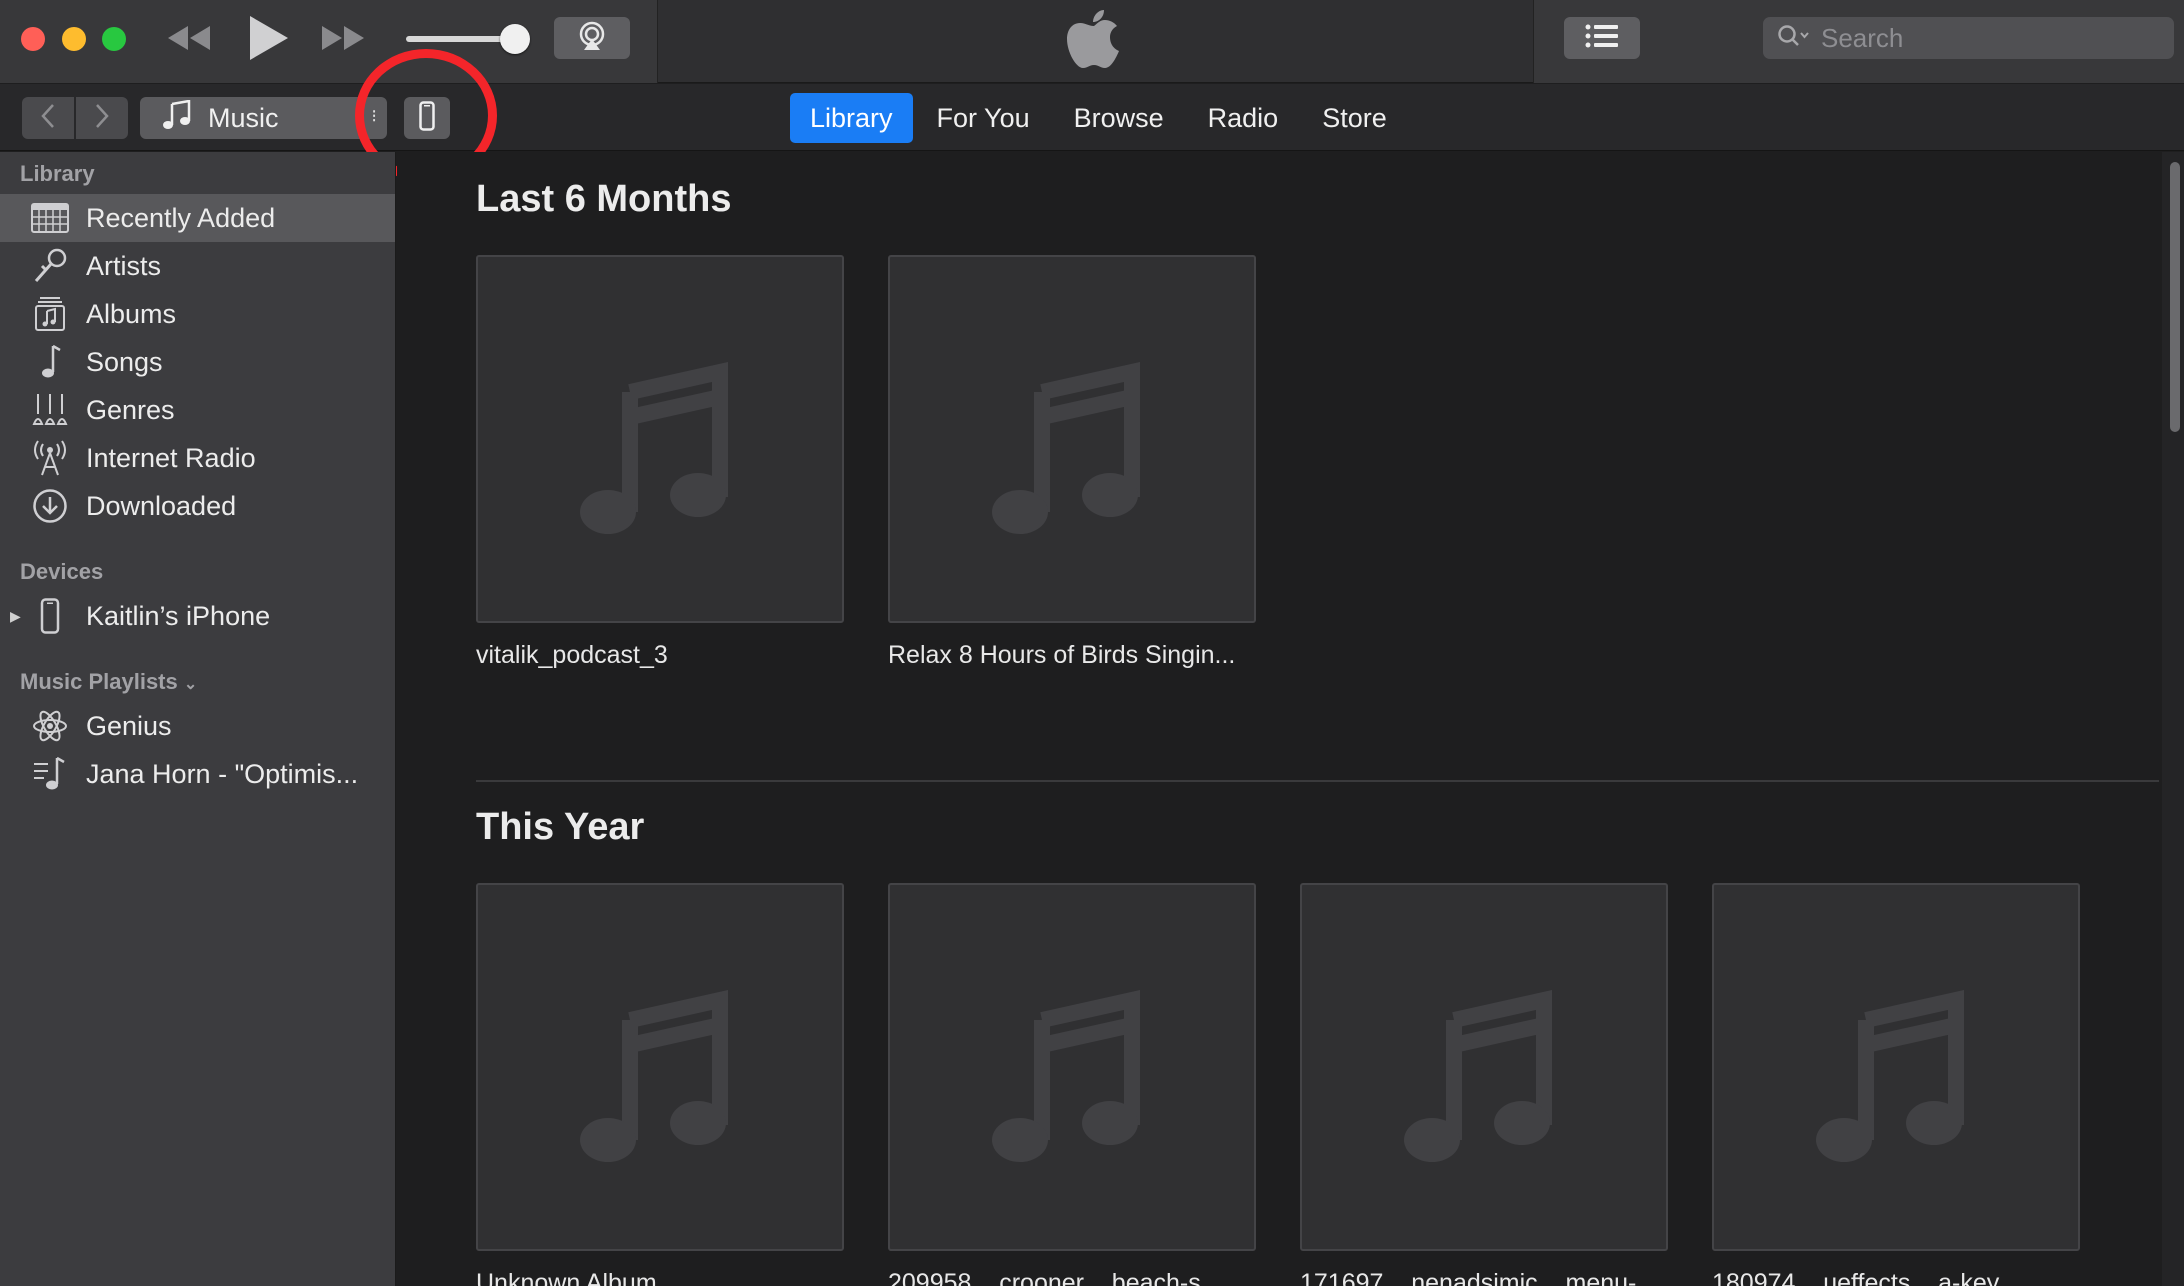  What do you see at coordinates (114, 39) in the screenshot?
I see `zoom-window-button` at bounding box center [114, 39].